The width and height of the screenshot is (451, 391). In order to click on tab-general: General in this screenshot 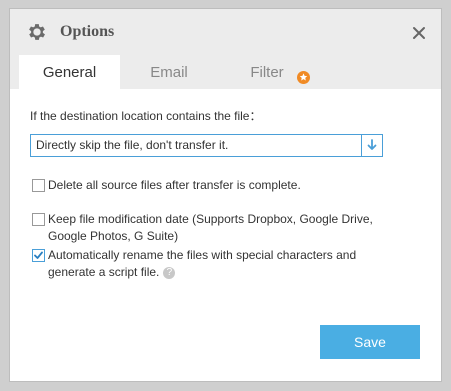, I will do `click(69, 72)`.